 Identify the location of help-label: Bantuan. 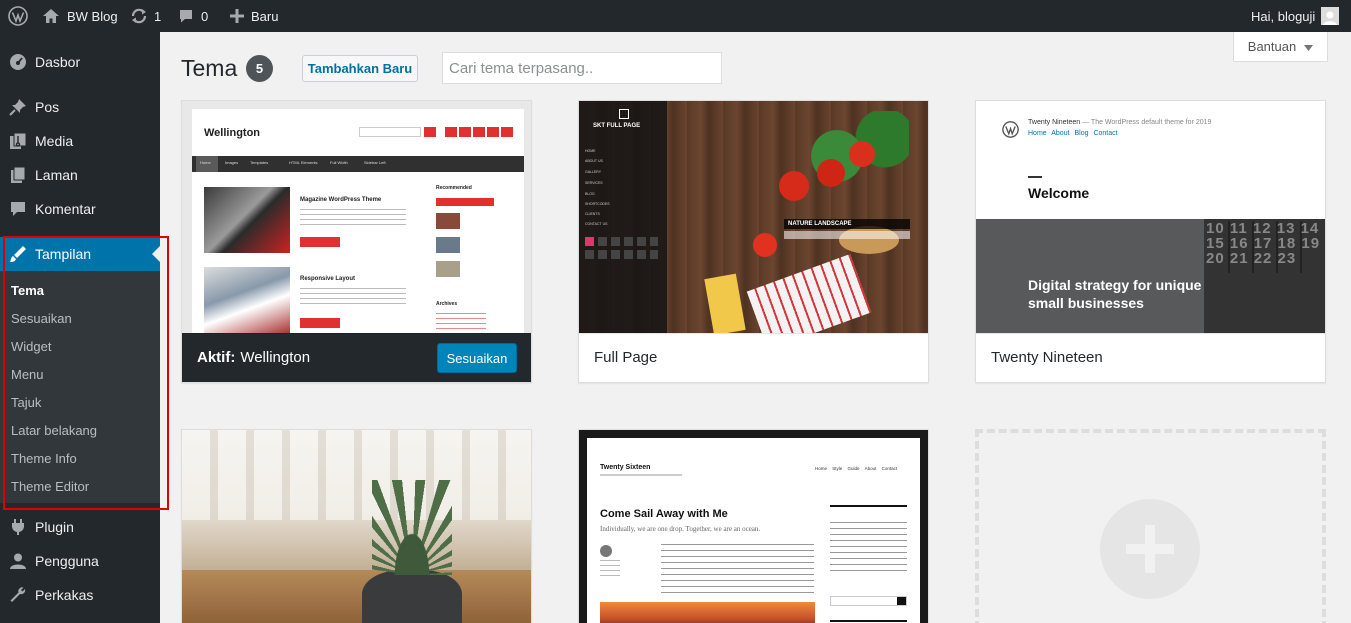
(1272, 46).